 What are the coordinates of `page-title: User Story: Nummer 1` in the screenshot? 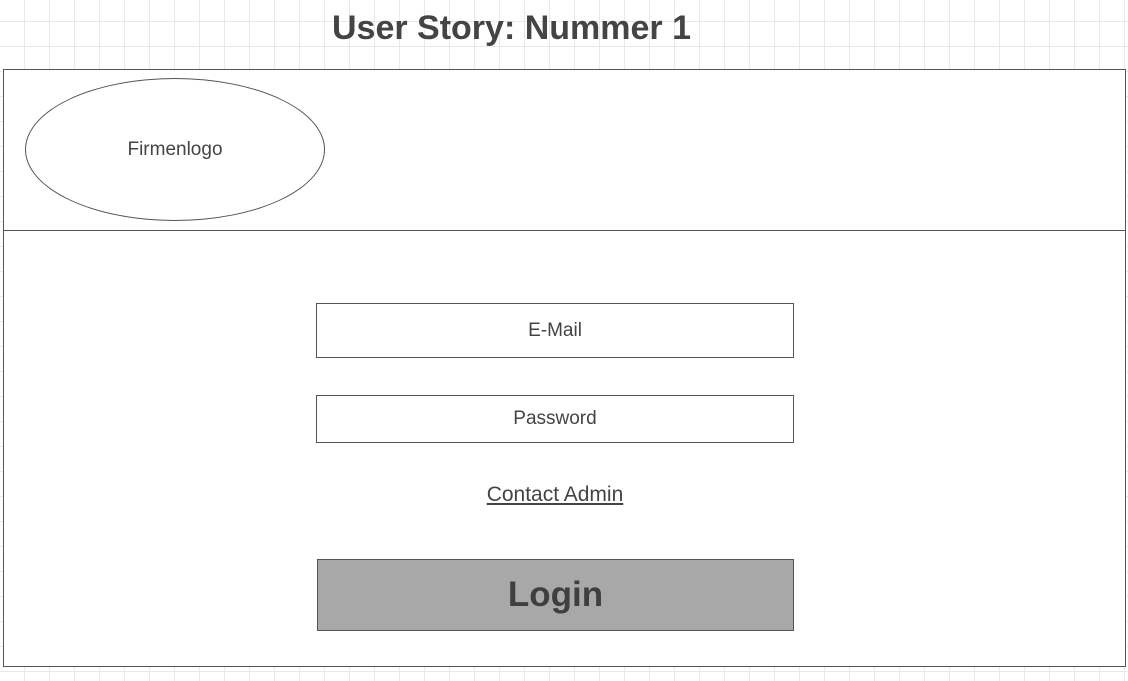 It's located at (511, 28).